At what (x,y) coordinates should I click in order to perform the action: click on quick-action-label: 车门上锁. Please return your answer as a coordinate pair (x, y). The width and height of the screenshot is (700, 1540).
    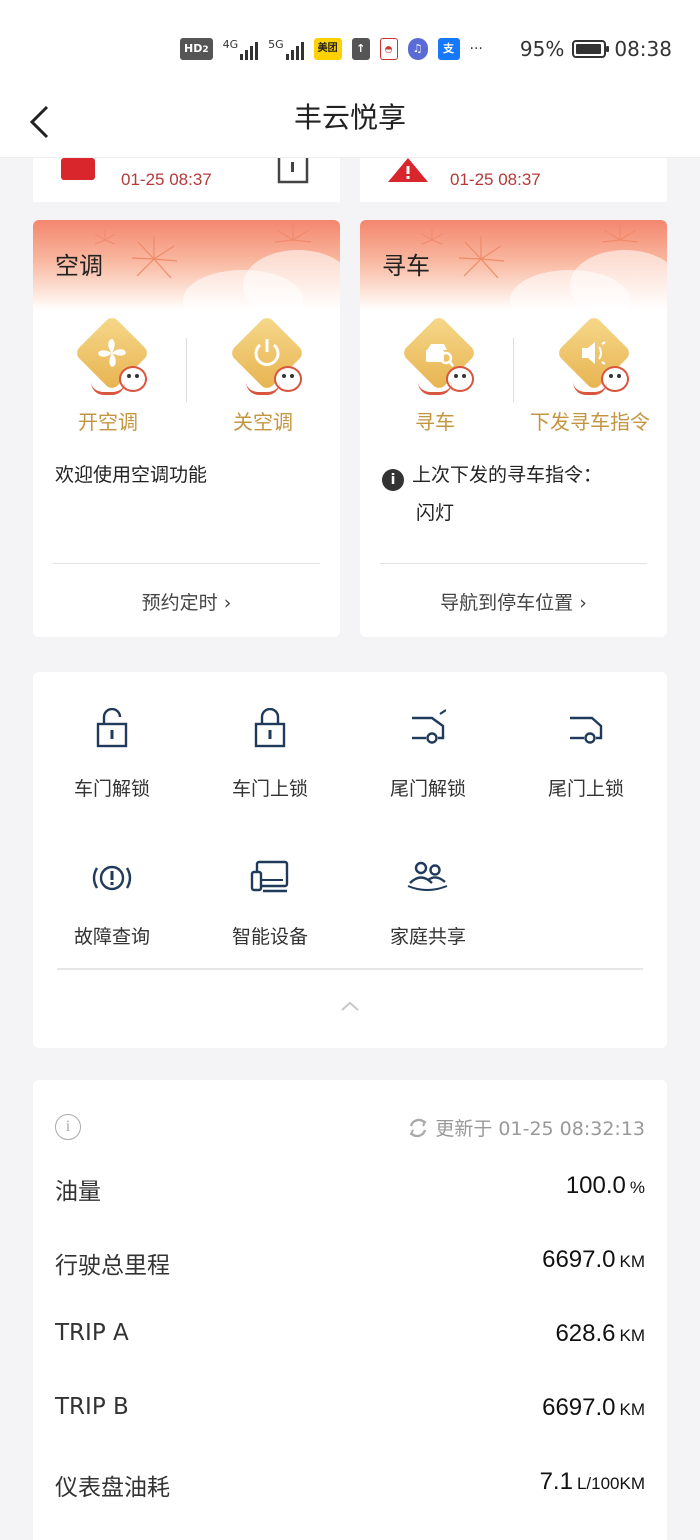
    Looking at the image, I should click on (269, 789).